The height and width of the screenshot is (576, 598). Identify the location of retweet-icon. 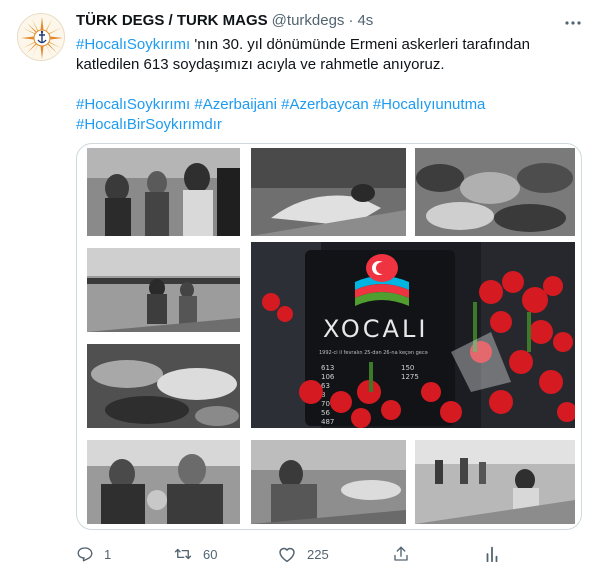
(183, 554).